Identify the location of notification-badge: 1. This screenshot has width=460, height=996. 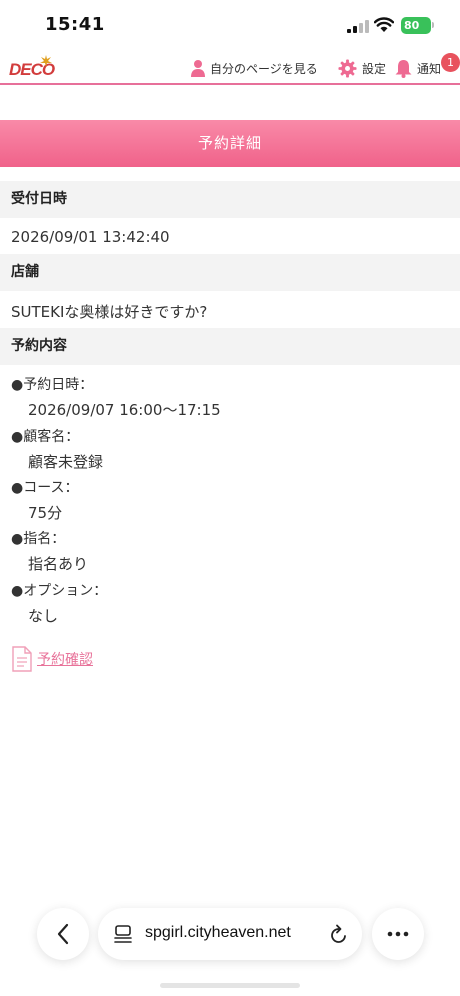
(450, 62).